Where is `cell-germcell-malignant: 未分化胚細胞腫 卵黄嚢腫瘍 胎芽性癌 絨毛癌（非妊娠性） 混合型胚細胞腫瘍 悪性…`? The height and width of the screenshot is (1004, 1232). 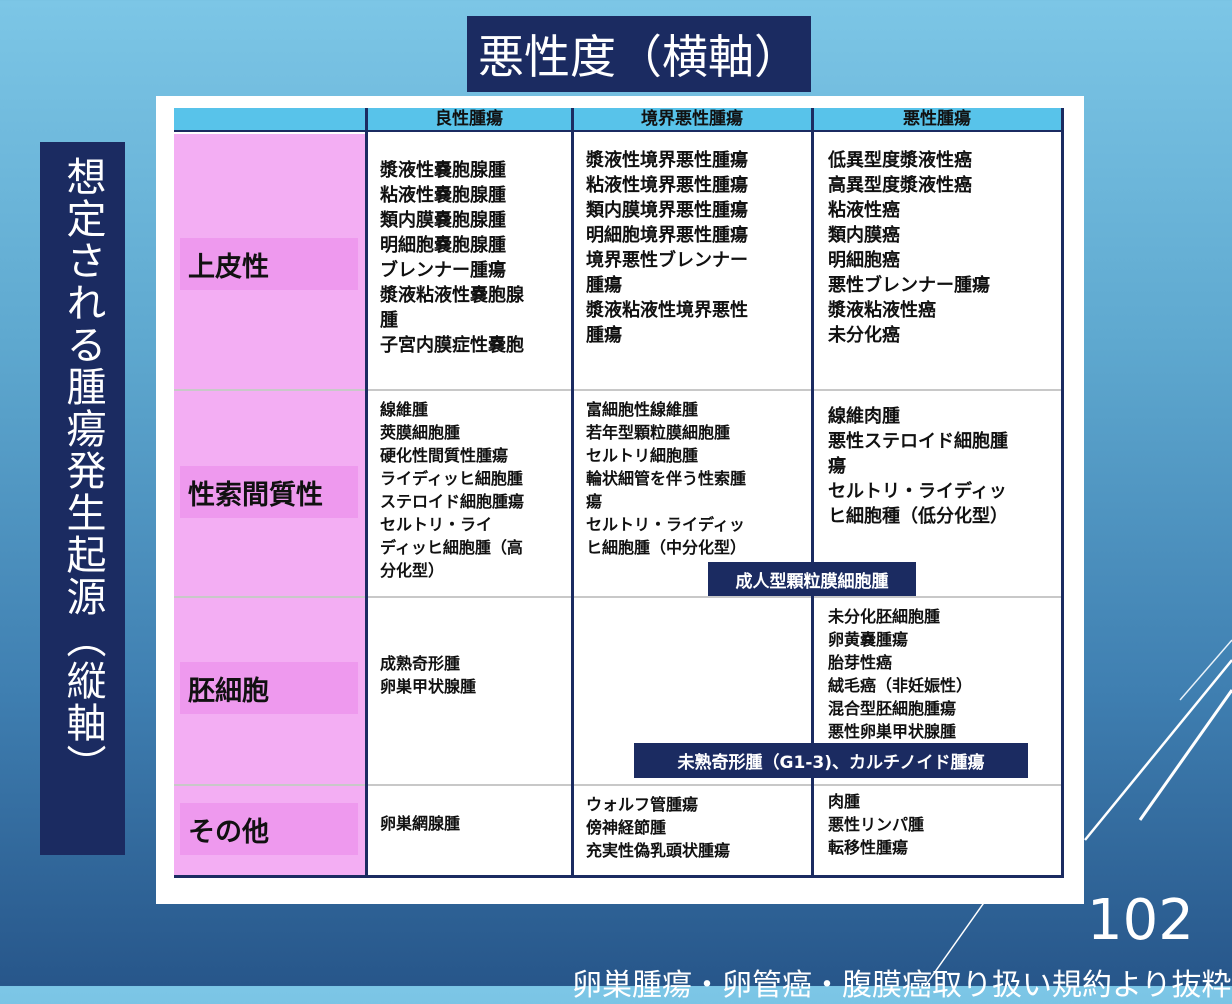
cell-germcell-malignant: 未分化胚細胞腫 卵黄嚢腫瘍 胎芽性癌 絨毛癌（非妊娠性） 混合型胚細胞腫瘍 悪性… is located at coordinates (900, 674).